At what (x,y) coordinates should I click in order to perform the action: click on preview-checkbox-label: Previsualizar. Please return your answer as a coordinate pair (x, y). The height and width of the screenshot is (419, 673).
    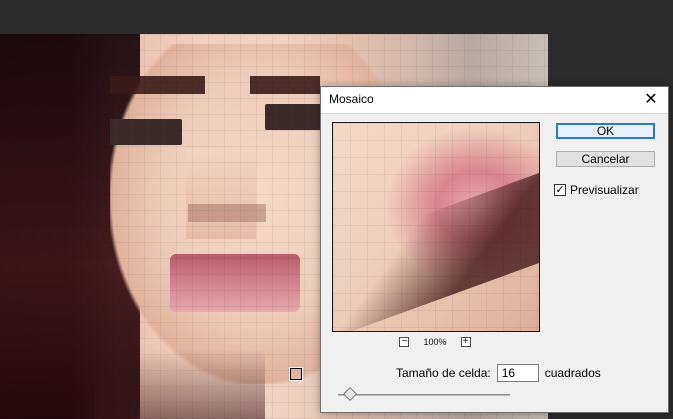
    Looking at the image, I should click on (604, 190).